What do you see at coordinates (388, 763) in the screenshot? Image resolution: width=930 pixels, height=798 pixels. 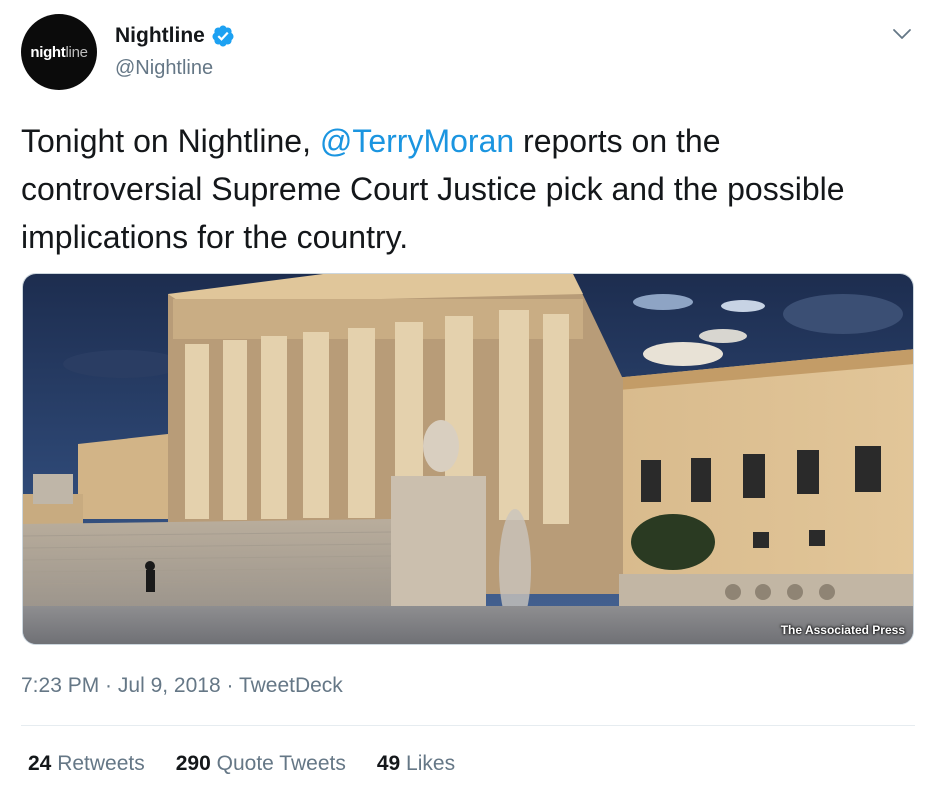 I see `likes-count: 49` at bounding box center [388, 763].